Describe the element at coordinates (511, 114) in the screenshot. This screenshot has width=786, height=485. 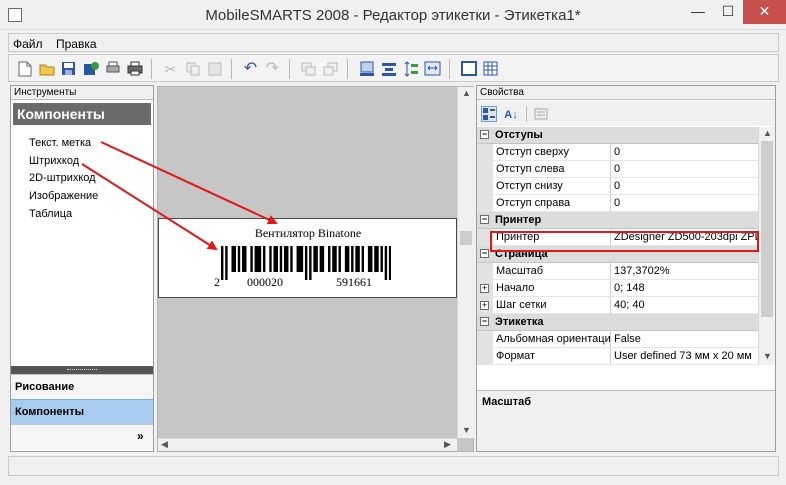
I see `sort-alpha-icon: A↓` at that location.